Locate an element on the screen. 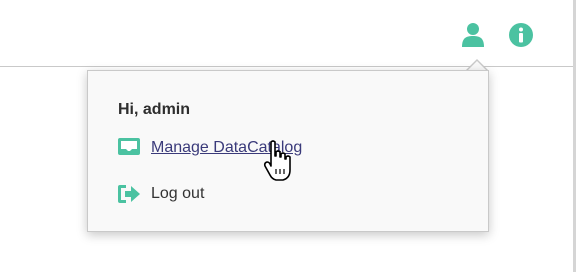  inbox-icon is located at coordinates (129, 148).